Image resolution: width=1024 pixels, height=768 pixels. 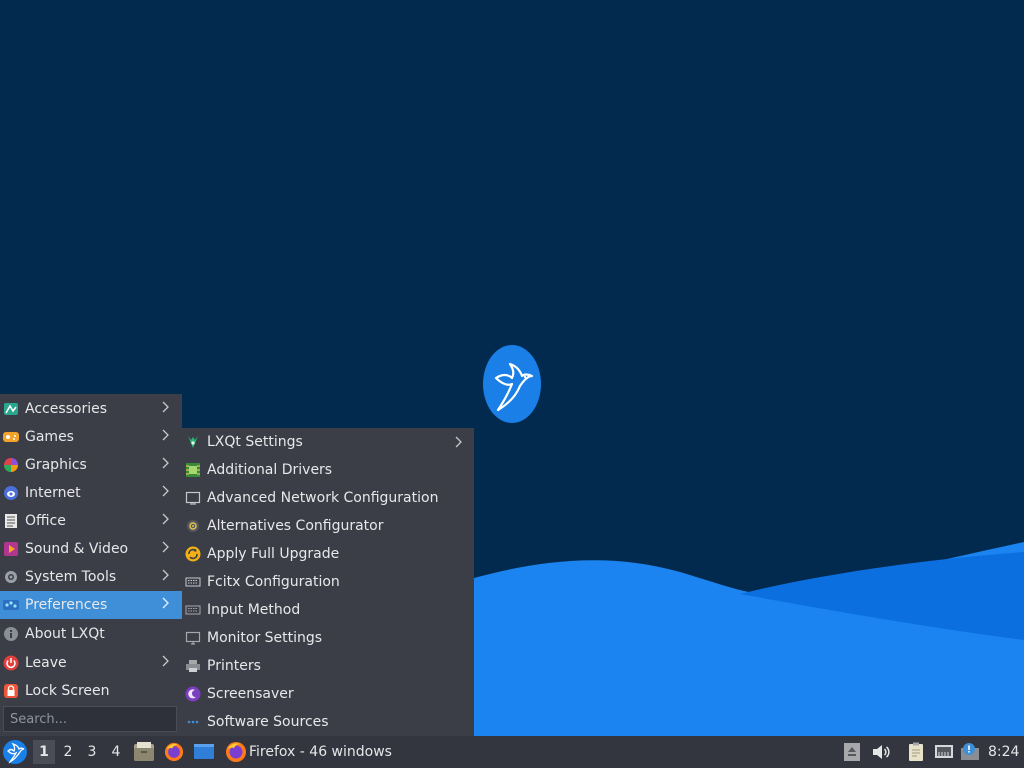 What do you see at coordinates (144, 752) in the screenshot?
I see `file-manager-icon` at bounding box center [144, 752].